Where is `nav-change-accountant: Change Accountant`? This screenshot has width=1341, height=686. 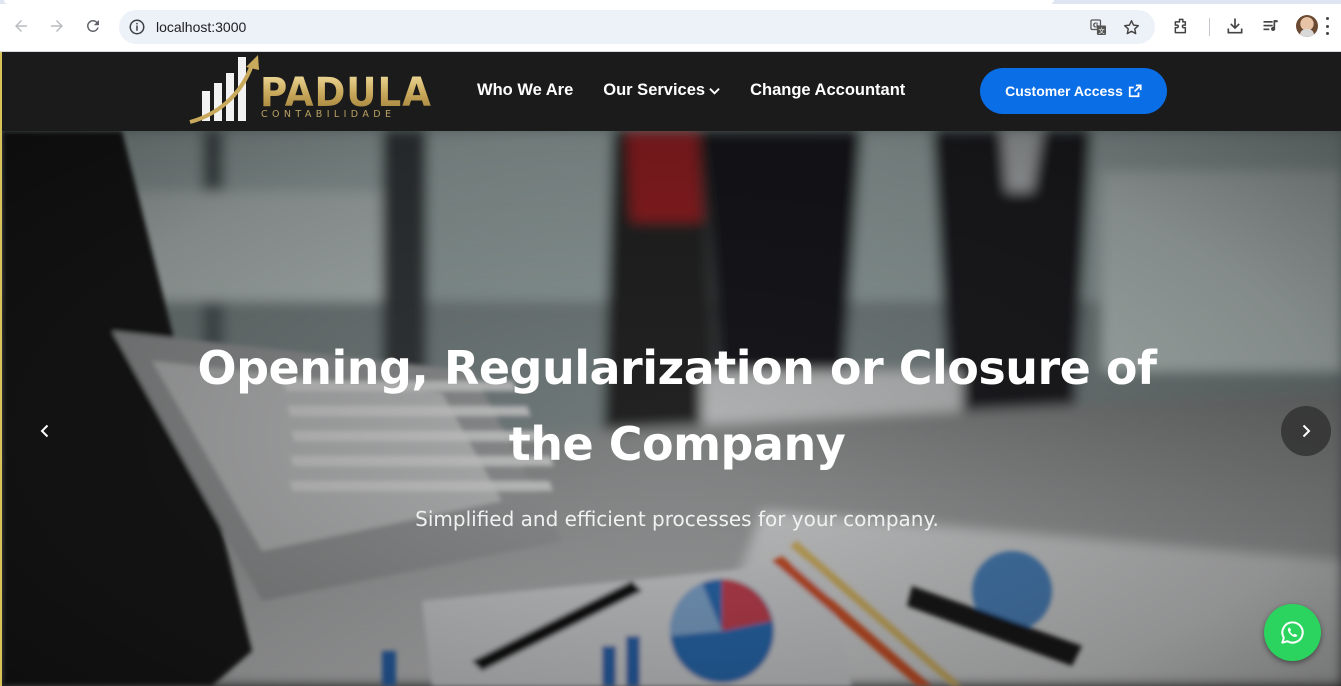
nav-change-accountant: Change Accountant is located at coordinates (827, 90).